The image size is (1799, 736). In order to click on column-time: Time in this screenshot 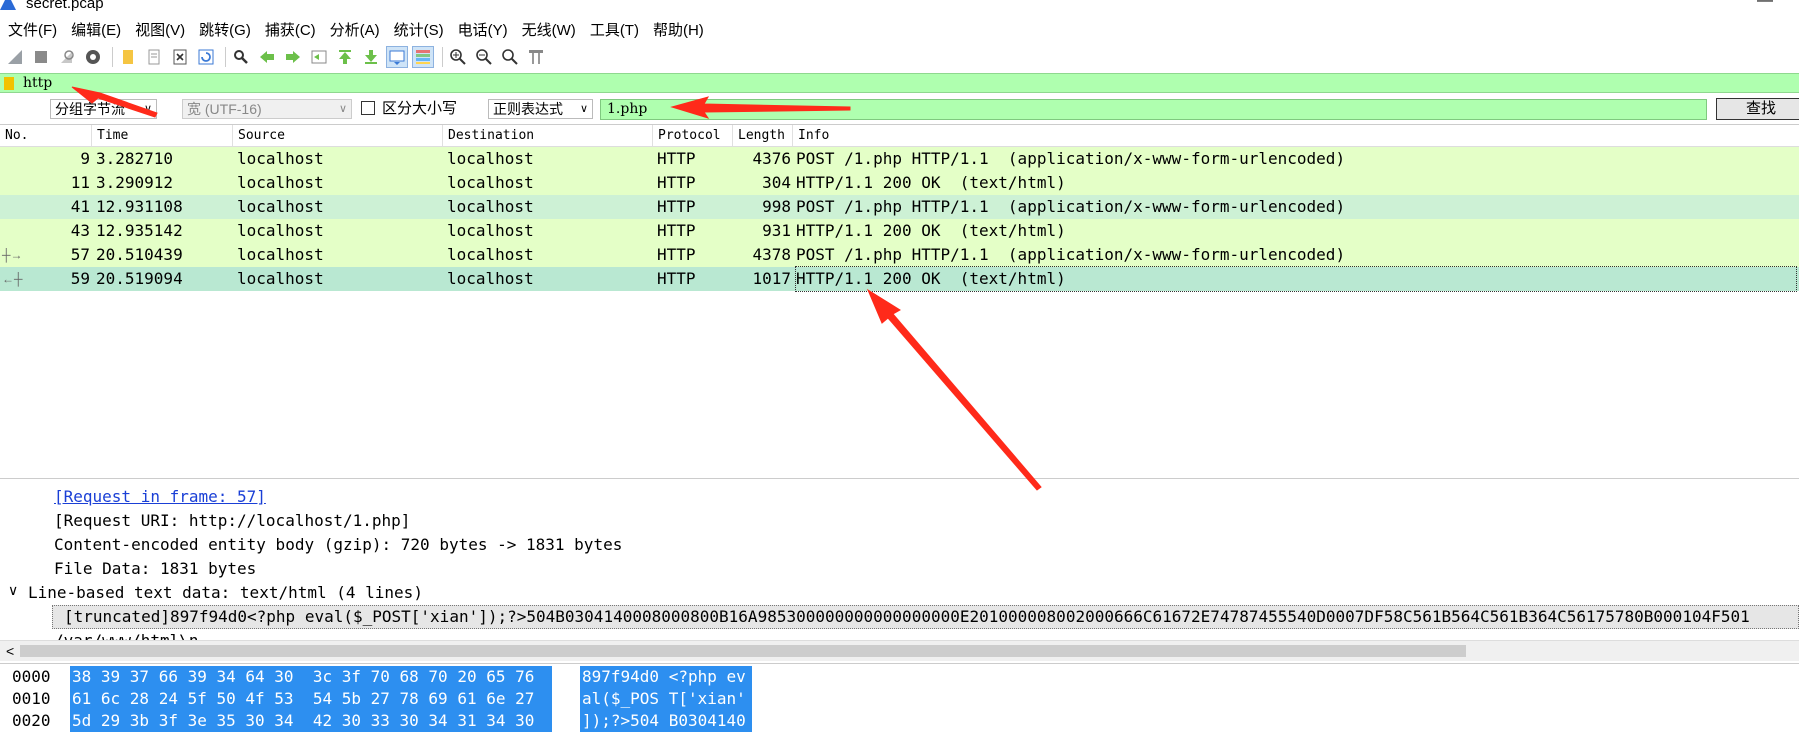, I will do `click(162, 135)`.